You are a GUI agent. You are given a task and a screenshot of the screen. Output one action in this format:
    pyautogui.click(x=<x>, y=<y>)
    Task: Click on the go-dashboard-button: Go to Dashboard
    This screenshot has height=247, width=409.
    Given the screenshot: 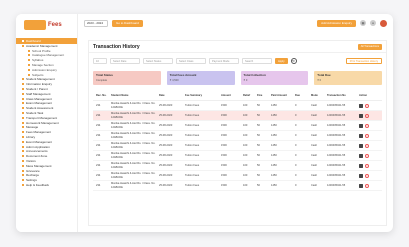 What is the action you would take?
    pyautogui.click(x=127, y=23)
    